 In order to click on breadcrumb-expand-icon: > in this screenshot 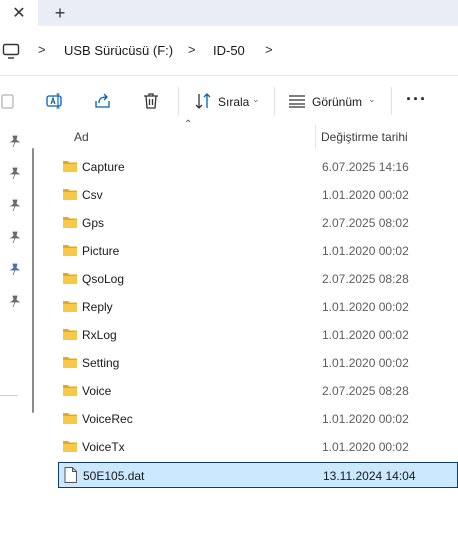, I will do `click(269, 49)`.